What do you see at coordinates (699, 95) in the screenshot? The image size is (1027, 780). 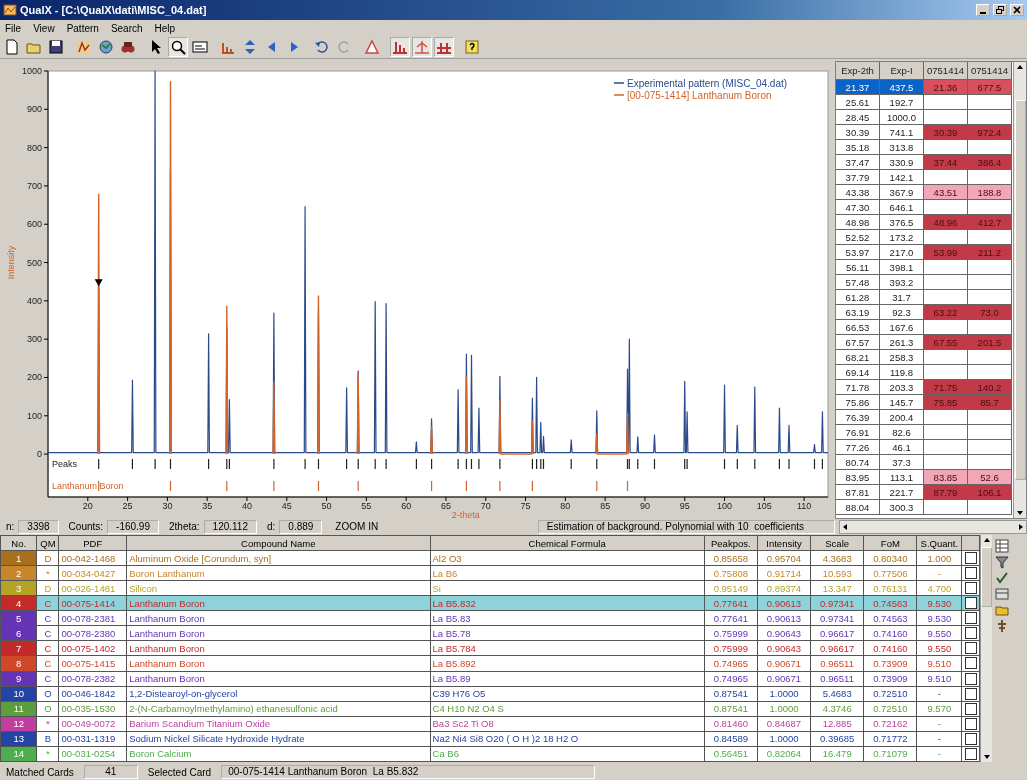 I see `legend-label: [00-075-1414] Lanthanum Boron` at bounding box center [699, 95].